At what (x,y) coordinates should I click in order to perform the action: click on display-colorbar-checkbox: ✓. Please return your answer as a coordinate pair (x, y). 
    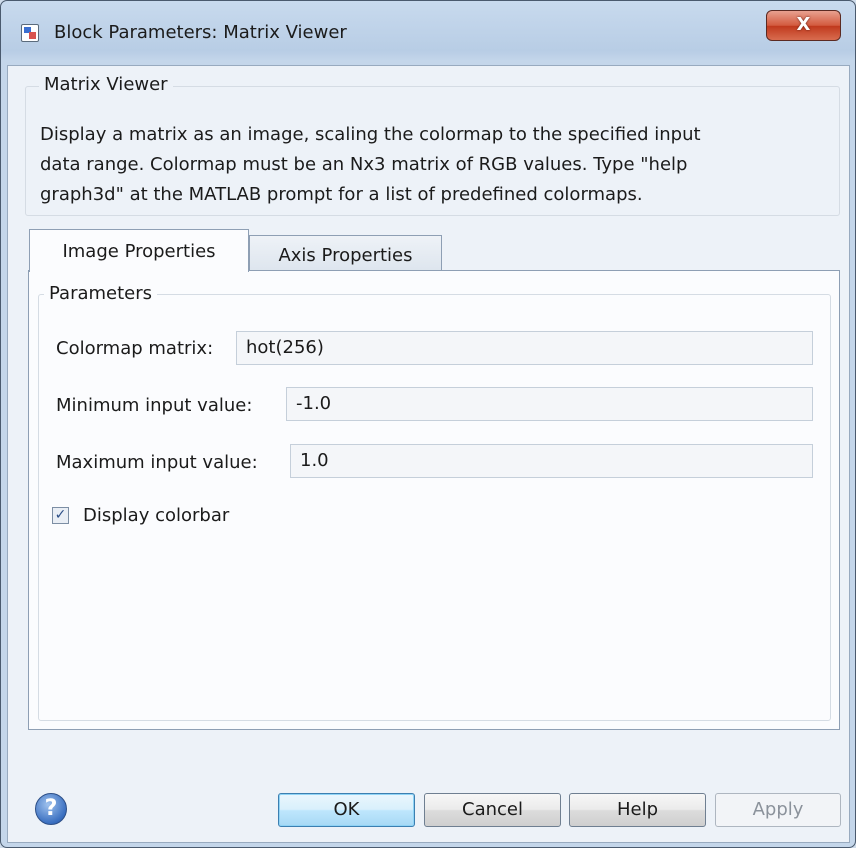
    Looking at the image, I should click on (60, 515).